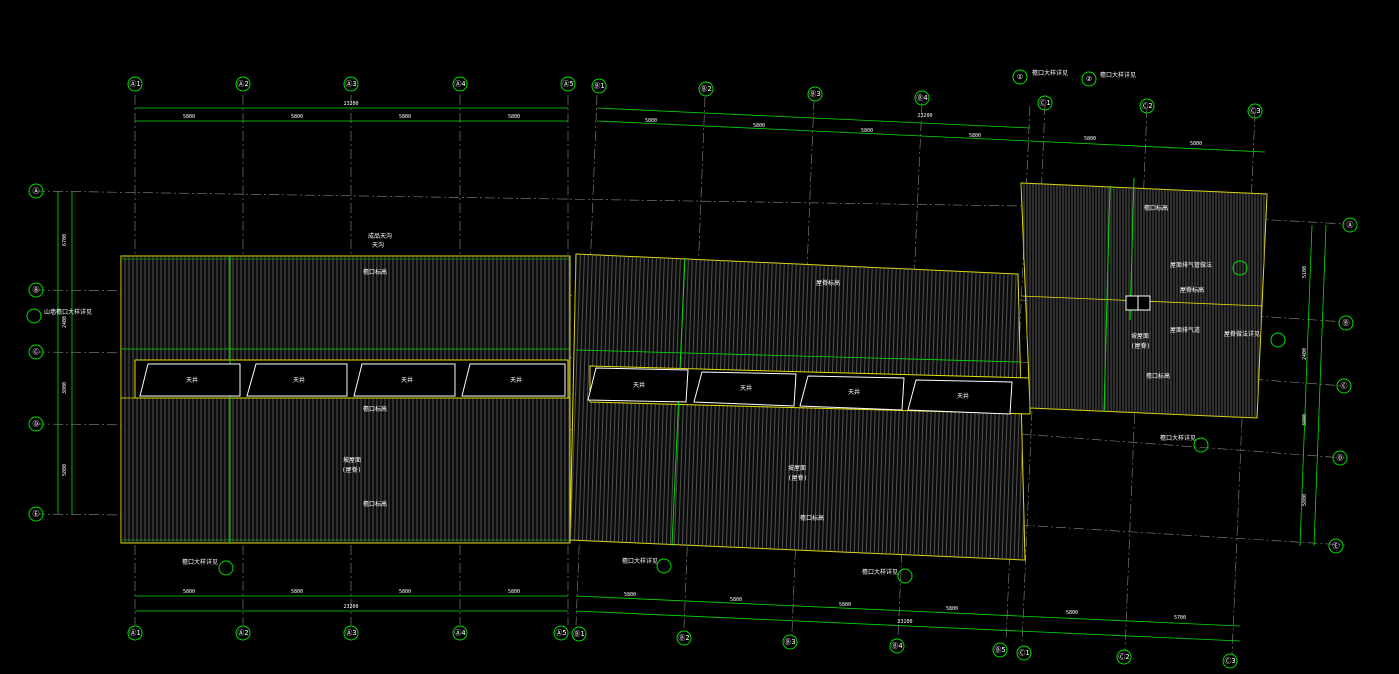 The width and height of the screenshot is (1399, 674). Describe the element at coordinates (639, 385) in the screenshot. I see `skylight-label-5: 天井` at that location.